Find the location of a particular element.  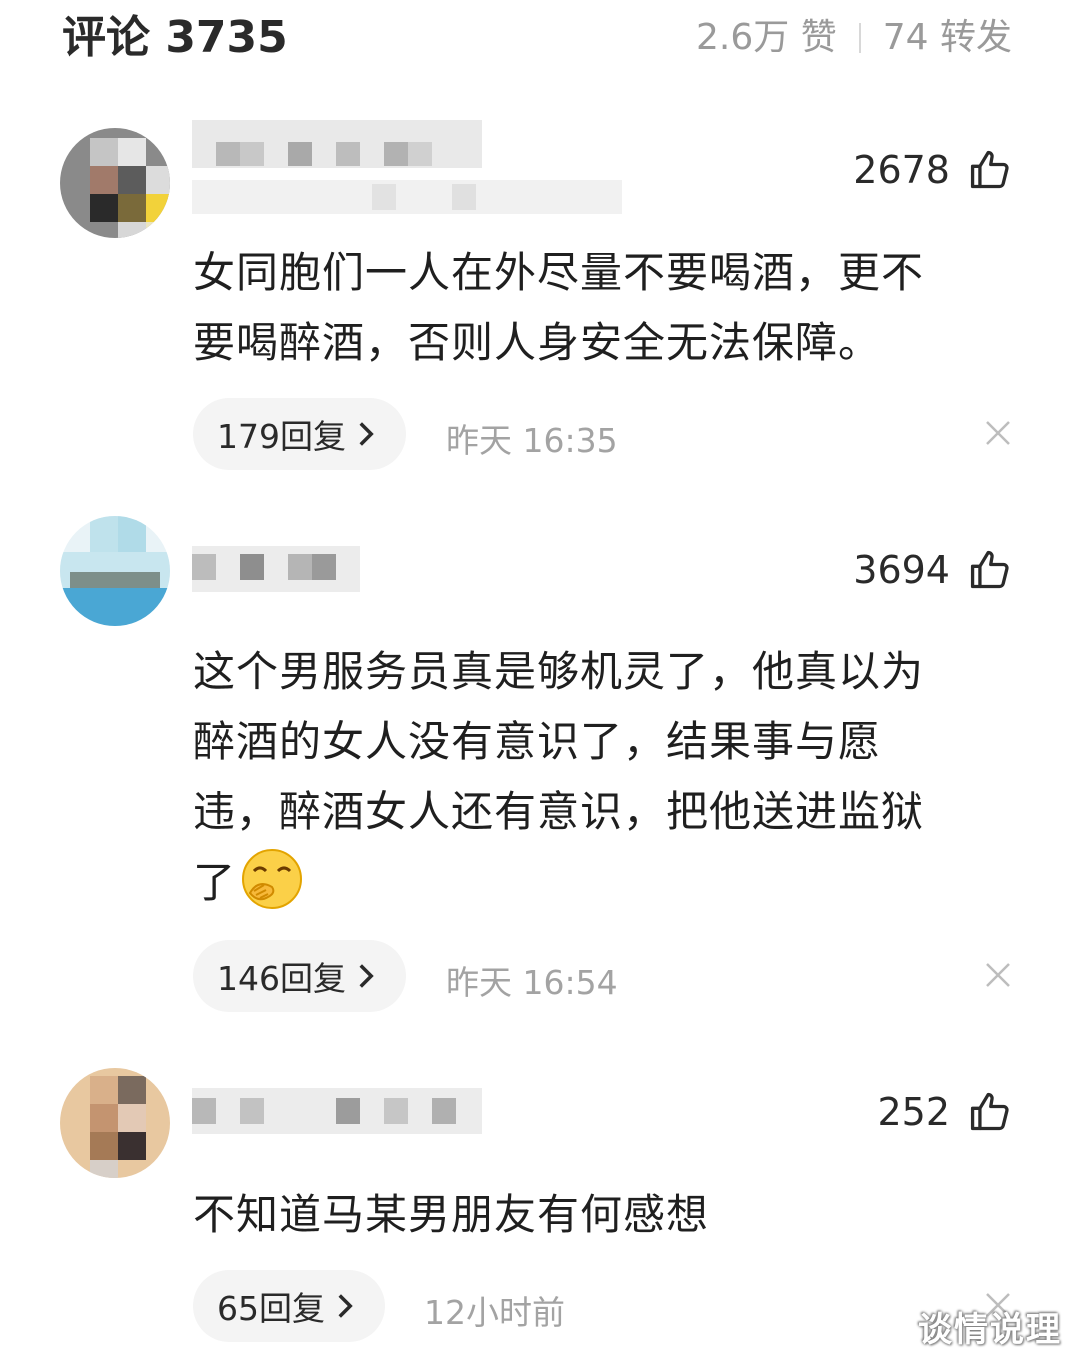

view-replies-button: 179回复 is located at coordinates (299, 434).